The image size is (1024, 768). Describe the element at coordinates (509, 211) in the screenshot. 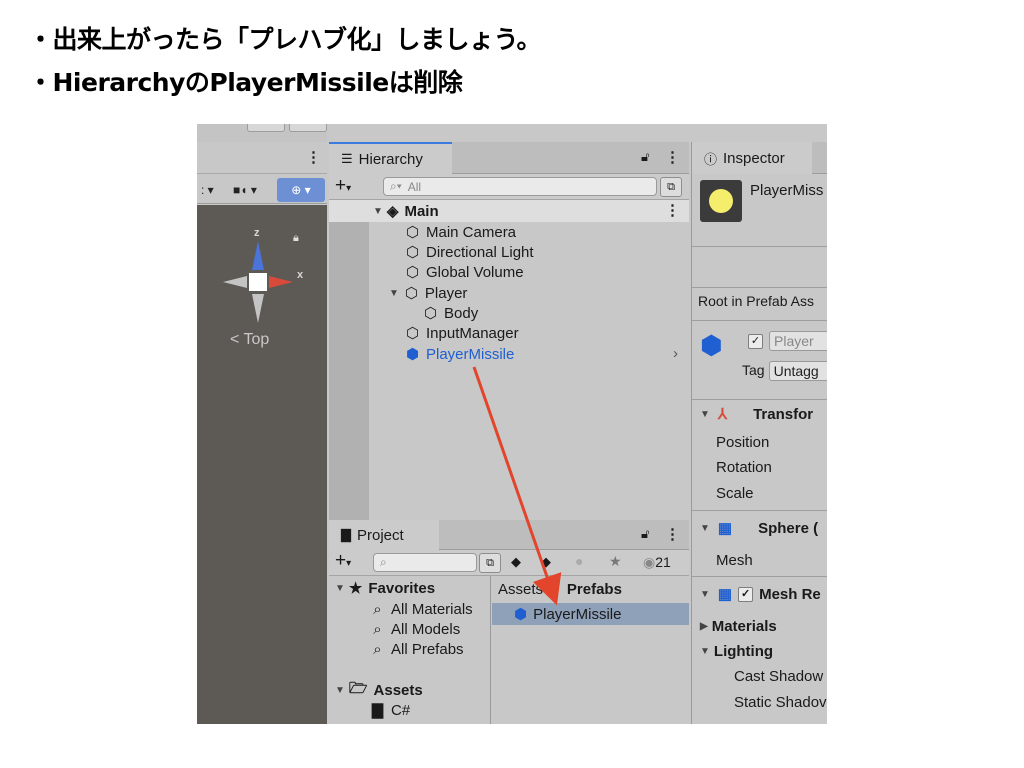

I see `scene-root-row: ▼ ◈ Main ⋮` at that location.